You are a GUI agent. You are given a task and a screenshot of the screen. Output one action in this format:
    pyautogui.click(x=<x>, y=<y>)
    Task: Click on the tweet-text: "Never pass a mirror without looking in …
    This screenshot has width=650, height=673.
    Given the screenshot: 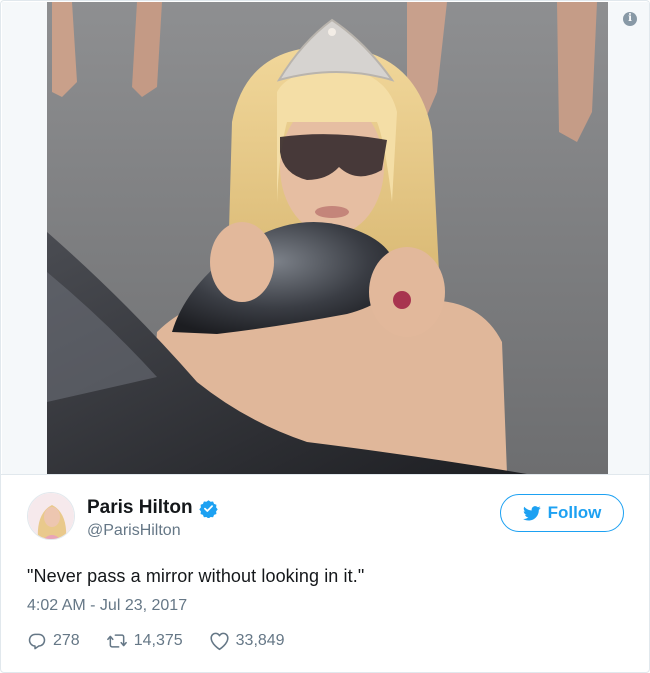 What is the action you would take?
    pyautogui.click(x=196, y=576)
    